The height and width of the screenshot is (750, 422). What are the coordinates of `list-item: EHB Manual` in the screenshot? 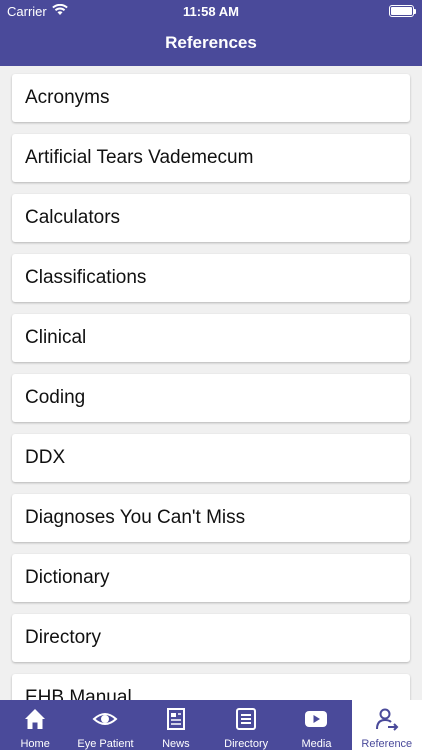 It's located at (211, 687).